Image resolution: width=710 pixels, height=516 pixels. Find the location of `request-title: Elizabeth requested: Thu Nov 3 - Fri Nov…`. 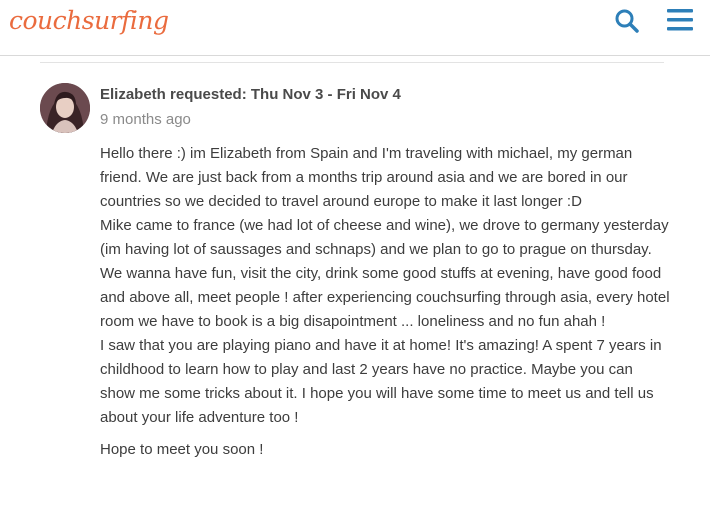

request-title: Elizabeth requested: Thu Nov 3 - Fri Nov… is located at coordinates (250, 94).